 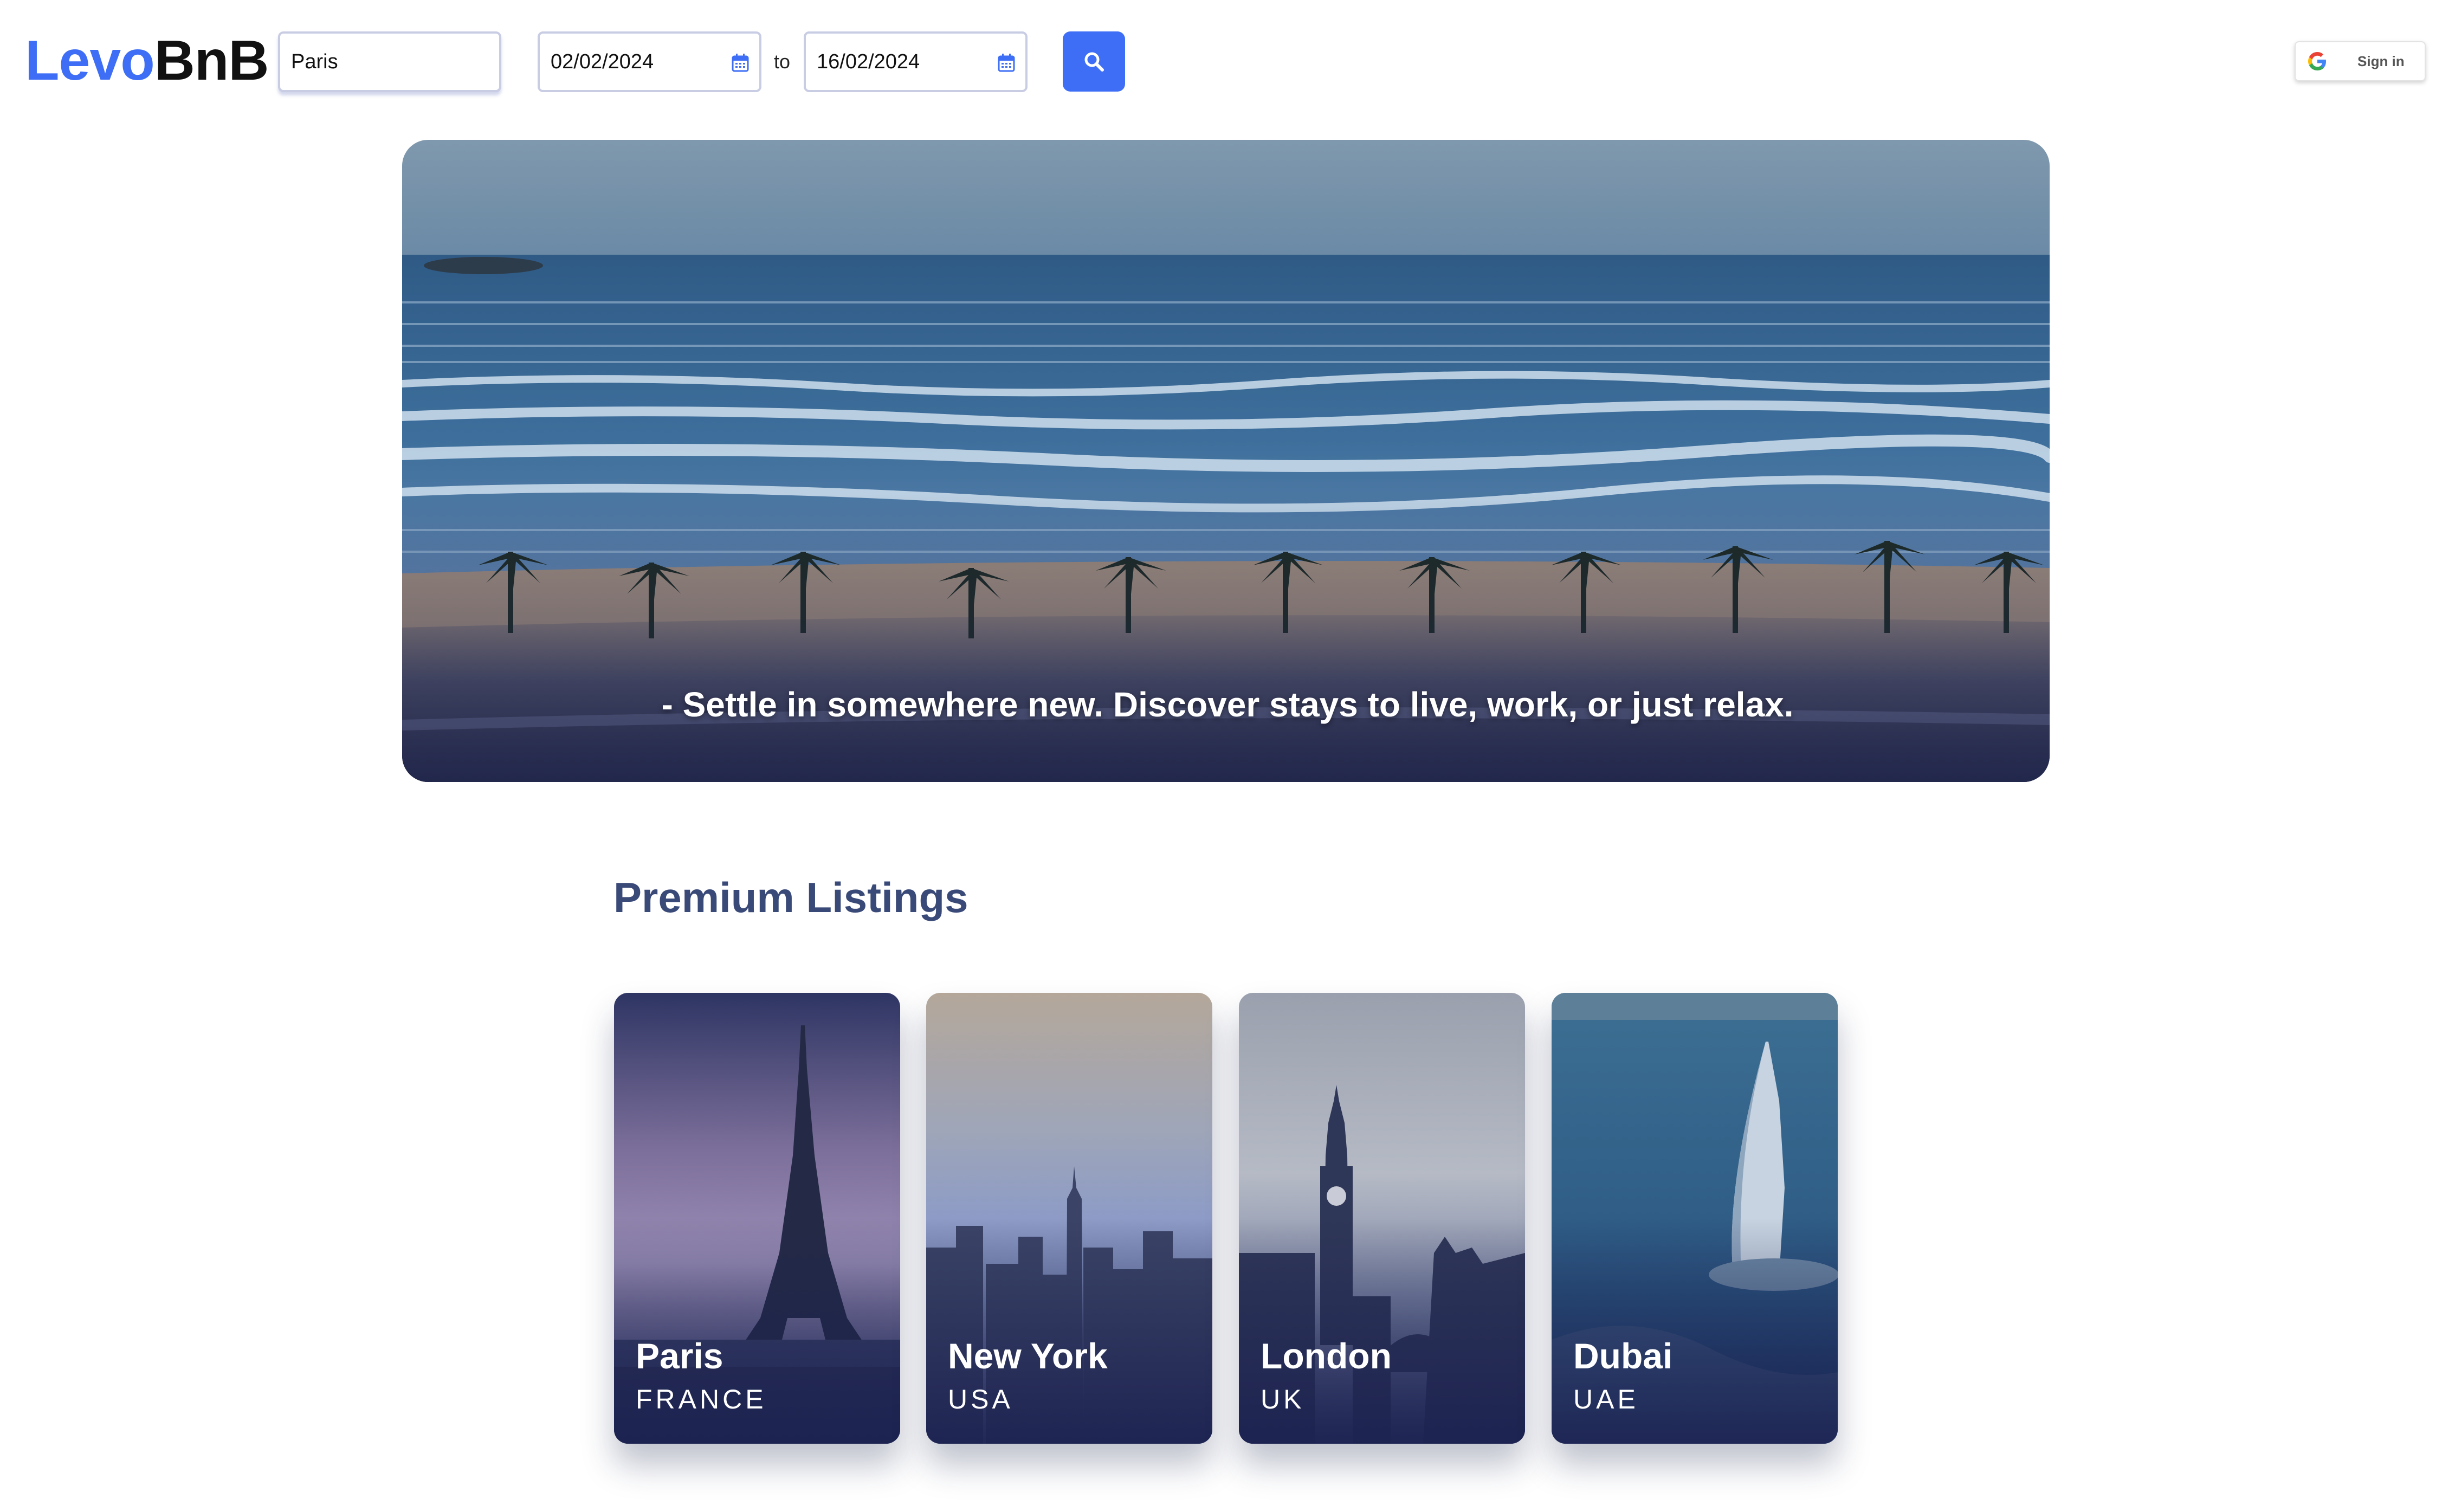 I want to click on date-separator: to, so click(x=782, y=62).